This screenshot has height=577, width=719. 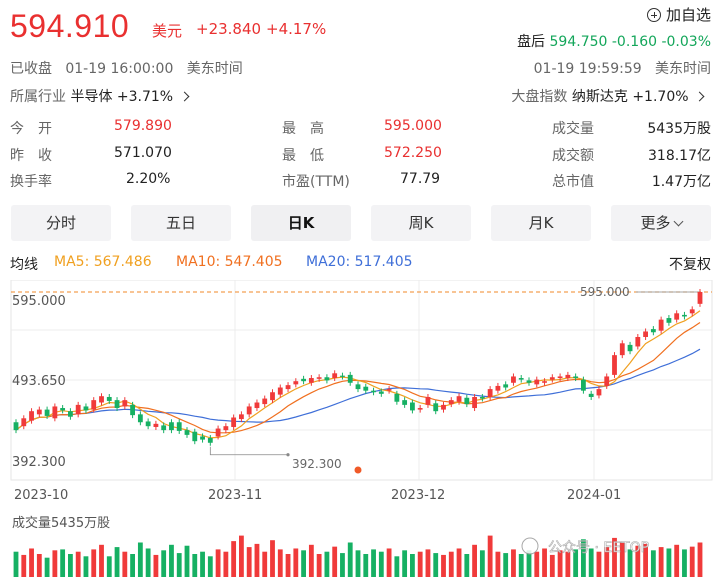 What do you see at coordinates (126, 68) in the screenshot?
I see `market-status-line: 已收盘 01-19 16:00:00 美东时间` at bounding box center [126, 68].